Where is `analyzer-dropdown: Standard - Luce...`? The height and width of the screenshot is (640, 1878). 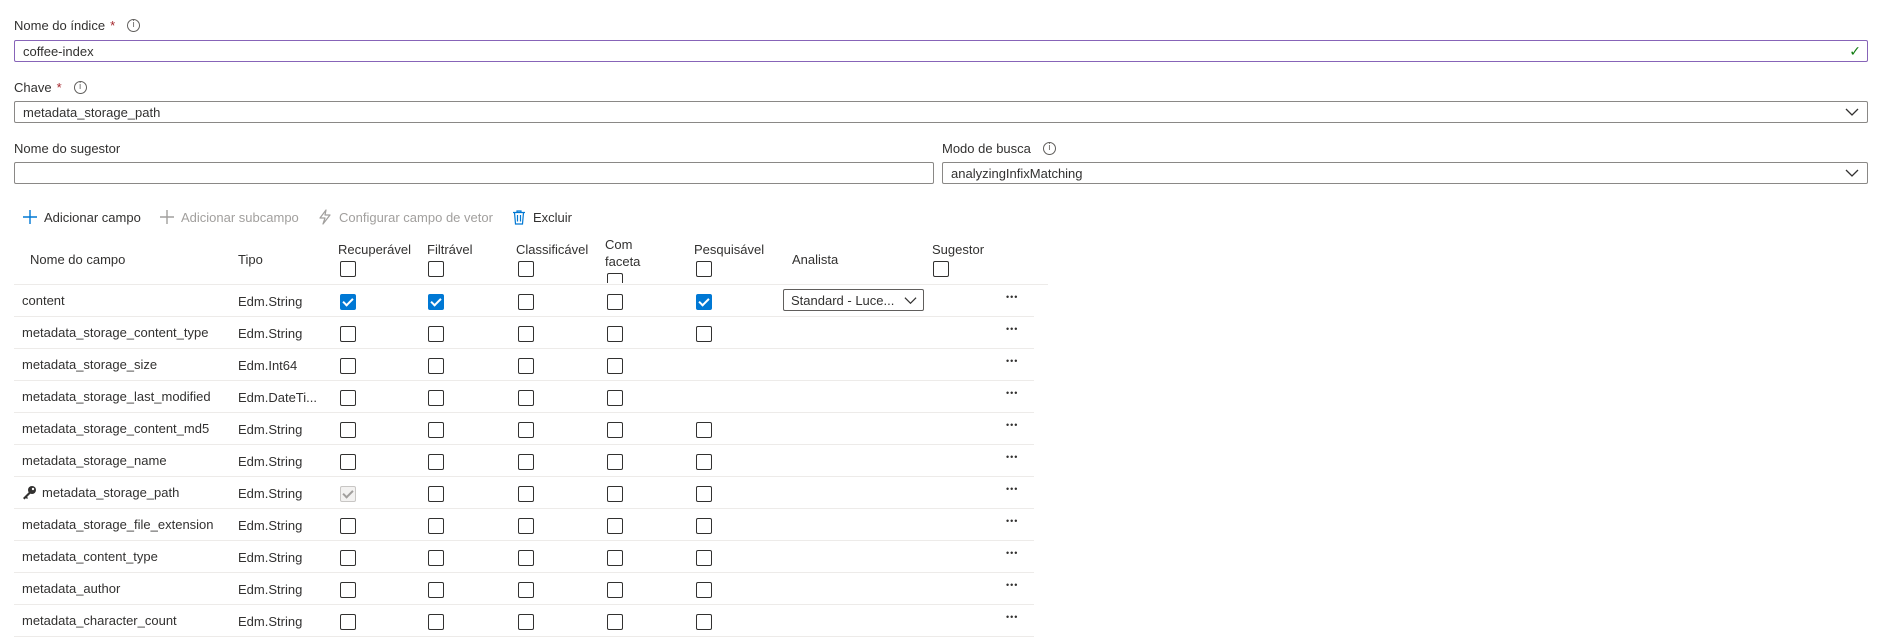 analyzer-dropdown: Standard - Luce... is located at coordinates (853, 300).